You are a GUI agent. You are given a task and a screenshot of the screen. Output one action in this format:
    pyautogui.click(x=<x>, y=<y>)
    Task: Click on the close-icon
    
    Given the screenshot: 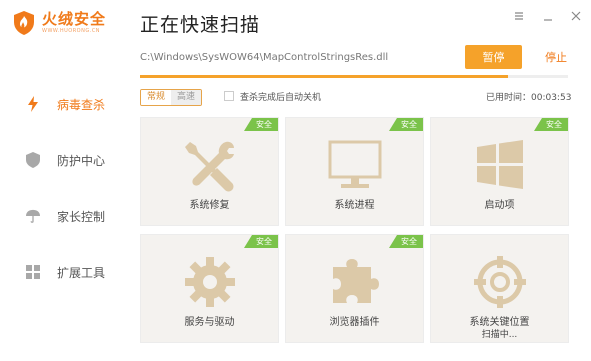 What is the action you would take?
    pyautogui.click(x=576, y=16)
    